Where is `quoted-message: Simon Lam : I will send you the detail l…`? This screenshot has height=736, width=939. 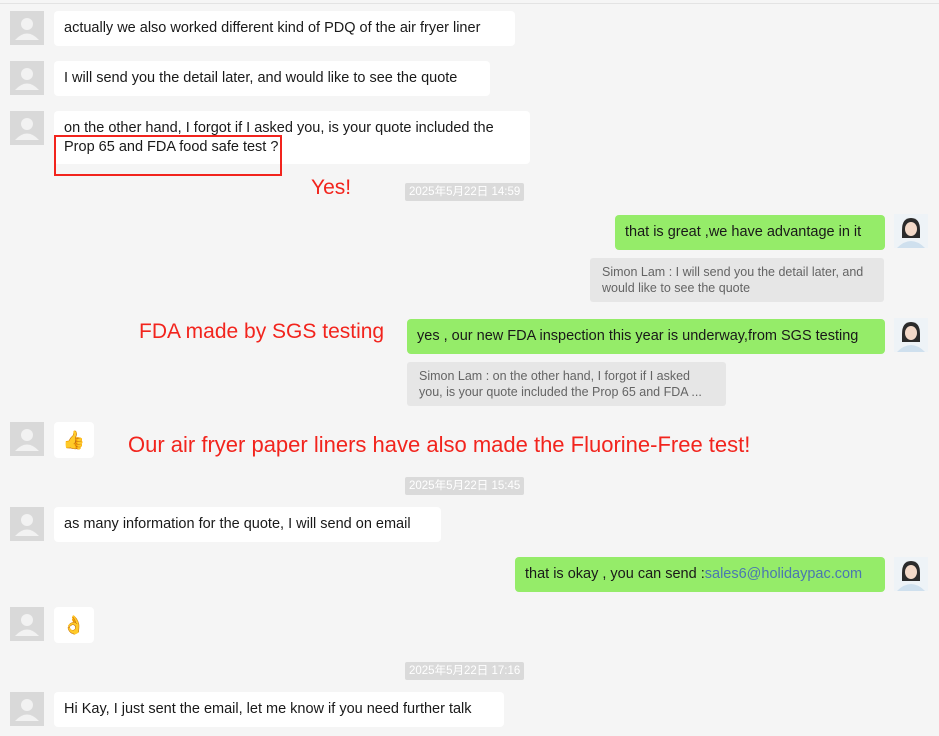 quoted-message: Simon Lam : I will send you the detail l… is located at coordinates (737, 280).